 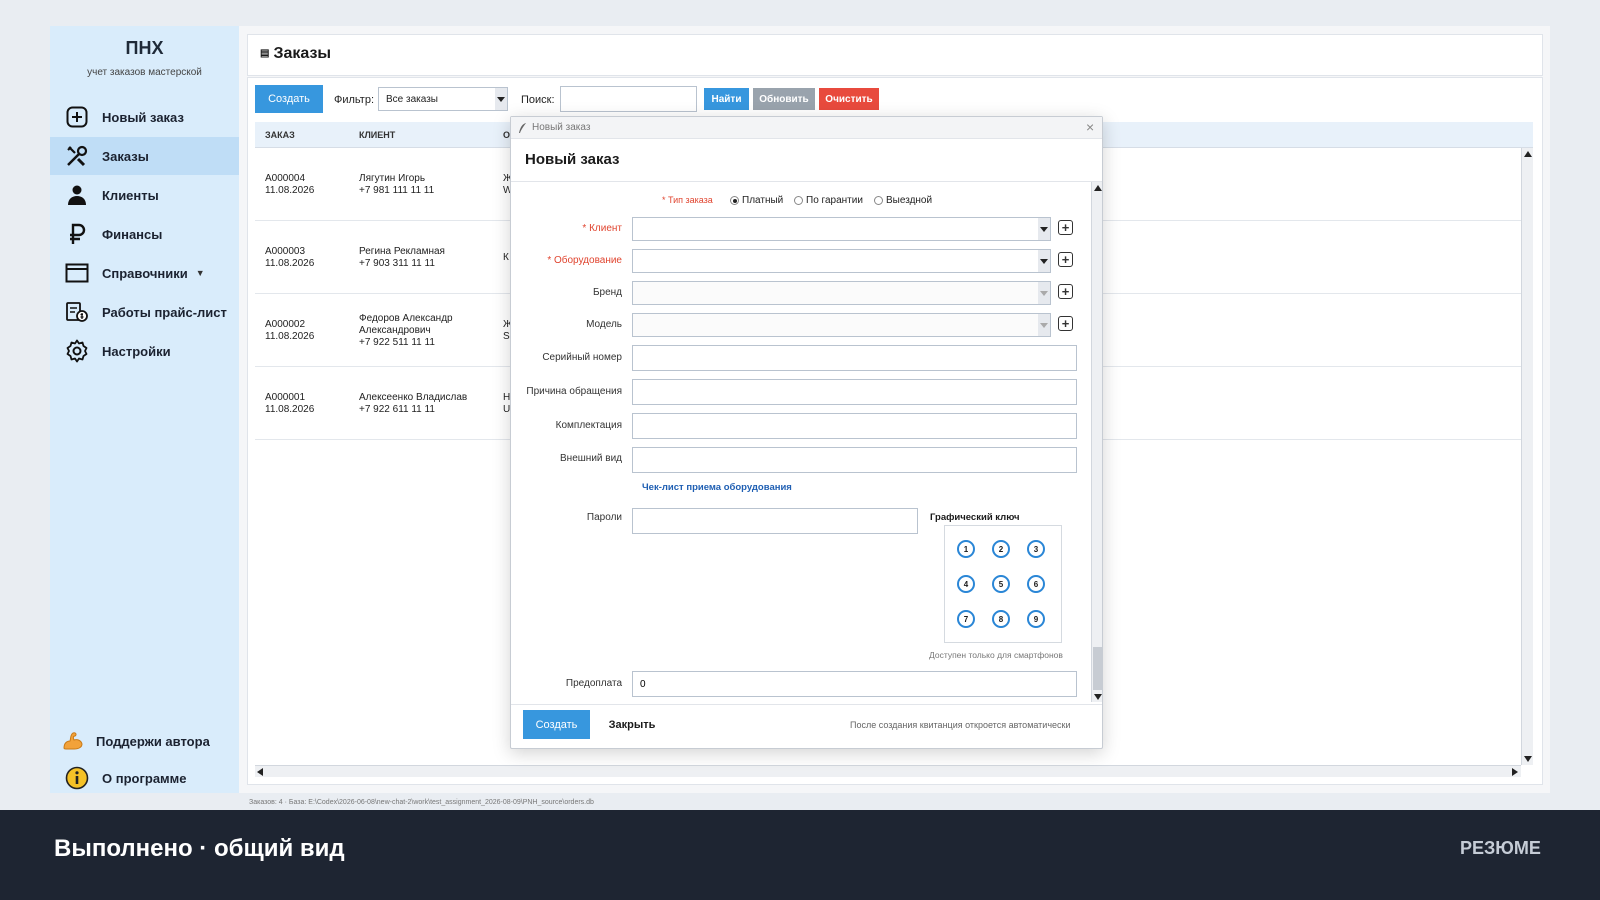 I want to click on clear-button: Очистить, so click(x=849, y=99).